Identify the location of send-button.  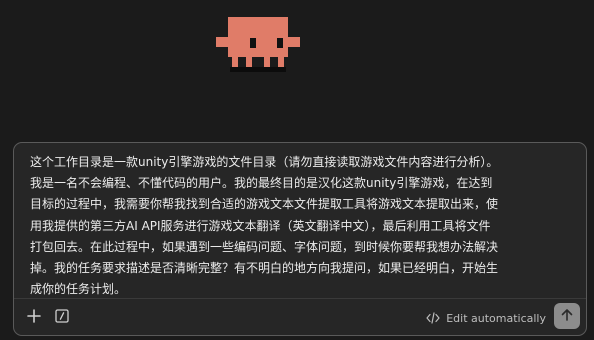
(567, 316).